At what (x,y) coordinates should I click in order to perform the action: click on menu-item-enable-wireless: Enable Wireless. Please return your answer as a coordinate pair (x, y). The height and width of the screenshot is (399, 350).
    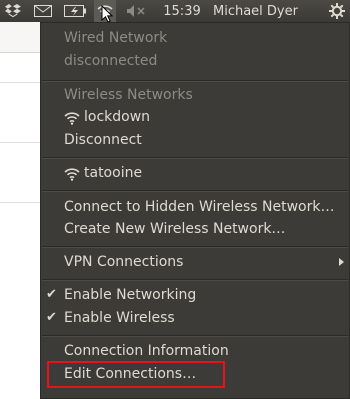
    Looking at the image, I should click on (119, 318).